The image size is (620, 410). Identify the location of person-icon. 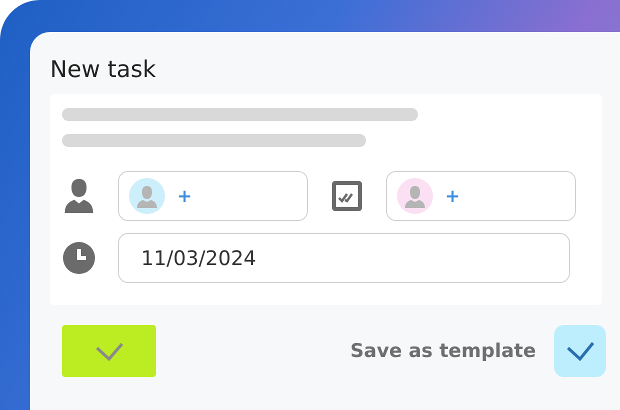
(79, 196).